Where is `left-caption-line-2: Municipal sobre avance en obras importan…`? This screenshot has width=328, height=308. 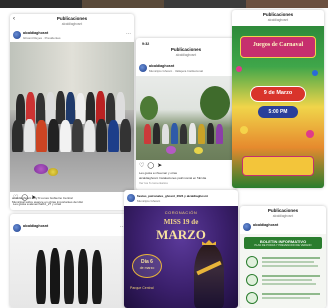
left-caption-line-2: Municipal sobre avance en obras importan… is located at coordinates (47, 202).